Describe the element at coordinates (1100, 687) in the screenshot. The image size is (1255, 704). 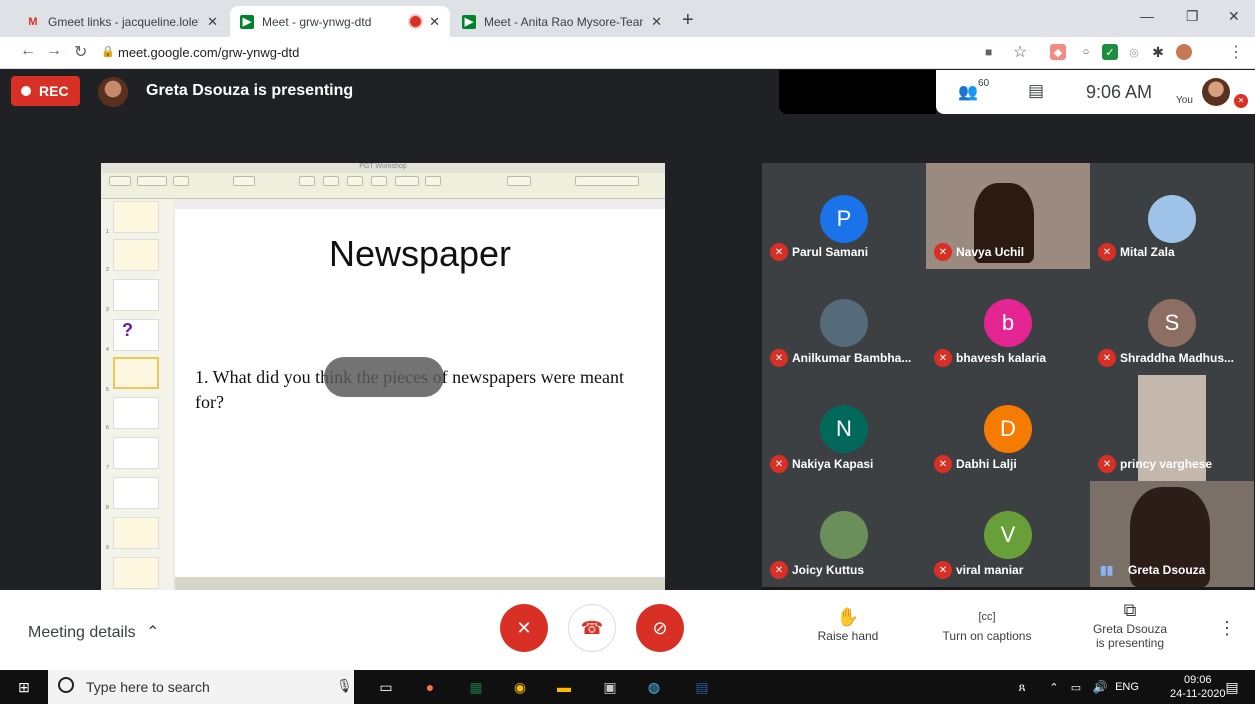
I see `volume-icon: 🔊` at that location.